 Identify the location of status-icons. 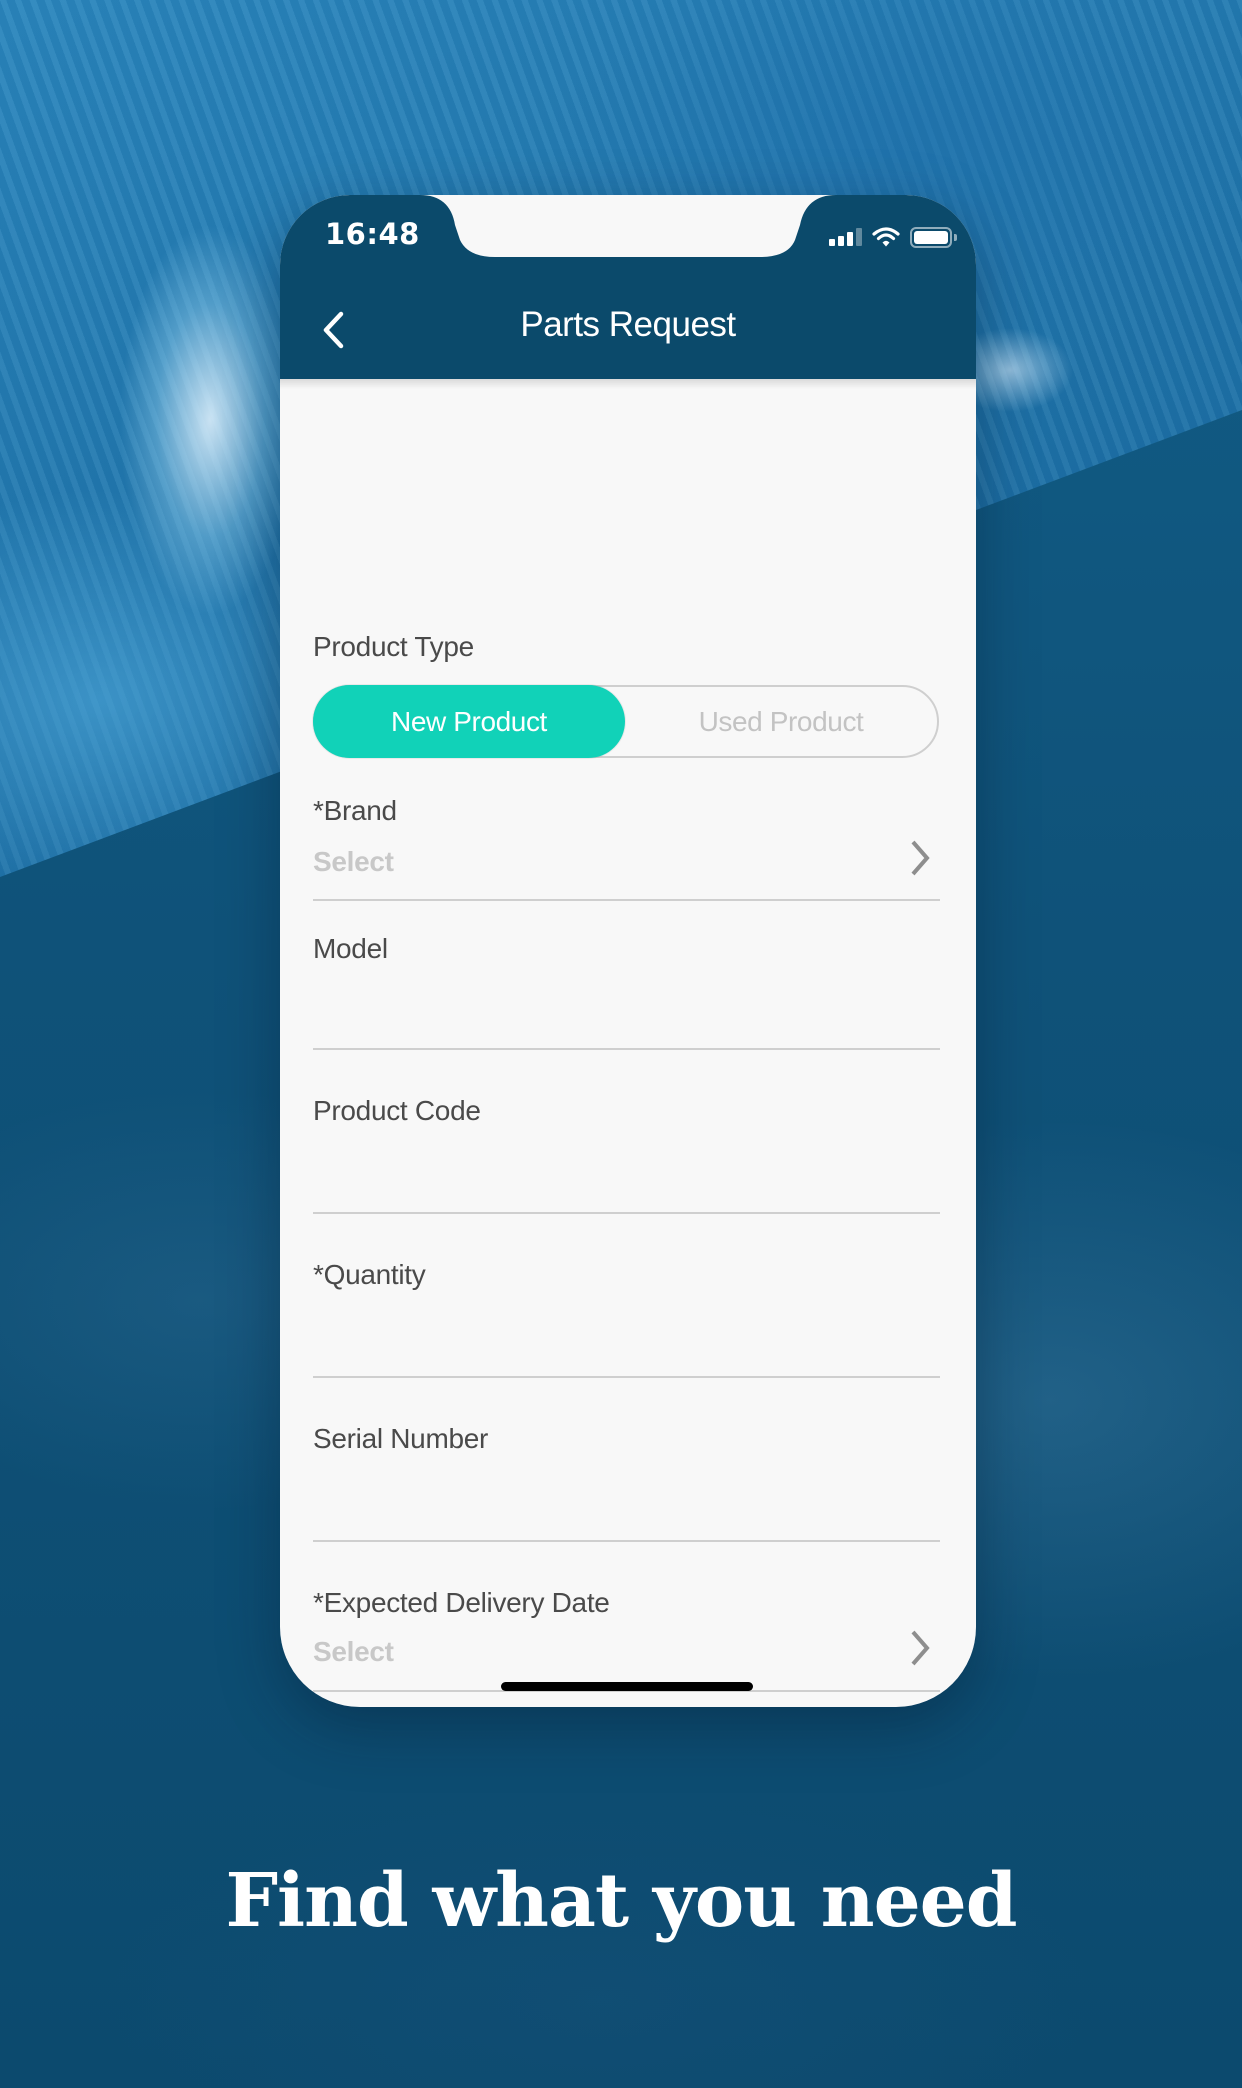
(893, 237).